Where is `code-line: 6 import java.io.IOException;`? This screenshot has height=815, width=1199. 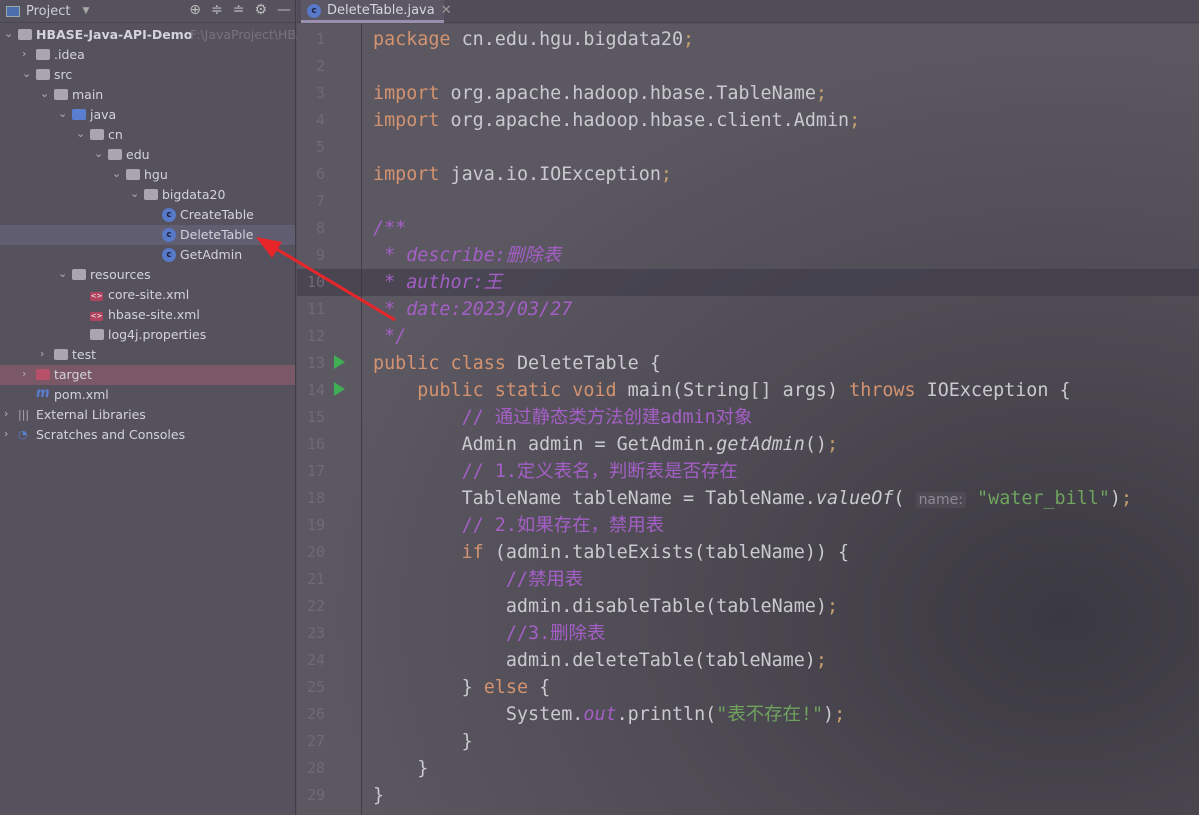 code-line: 6 import java.io.IOException; is located at coordinates (748, 174).